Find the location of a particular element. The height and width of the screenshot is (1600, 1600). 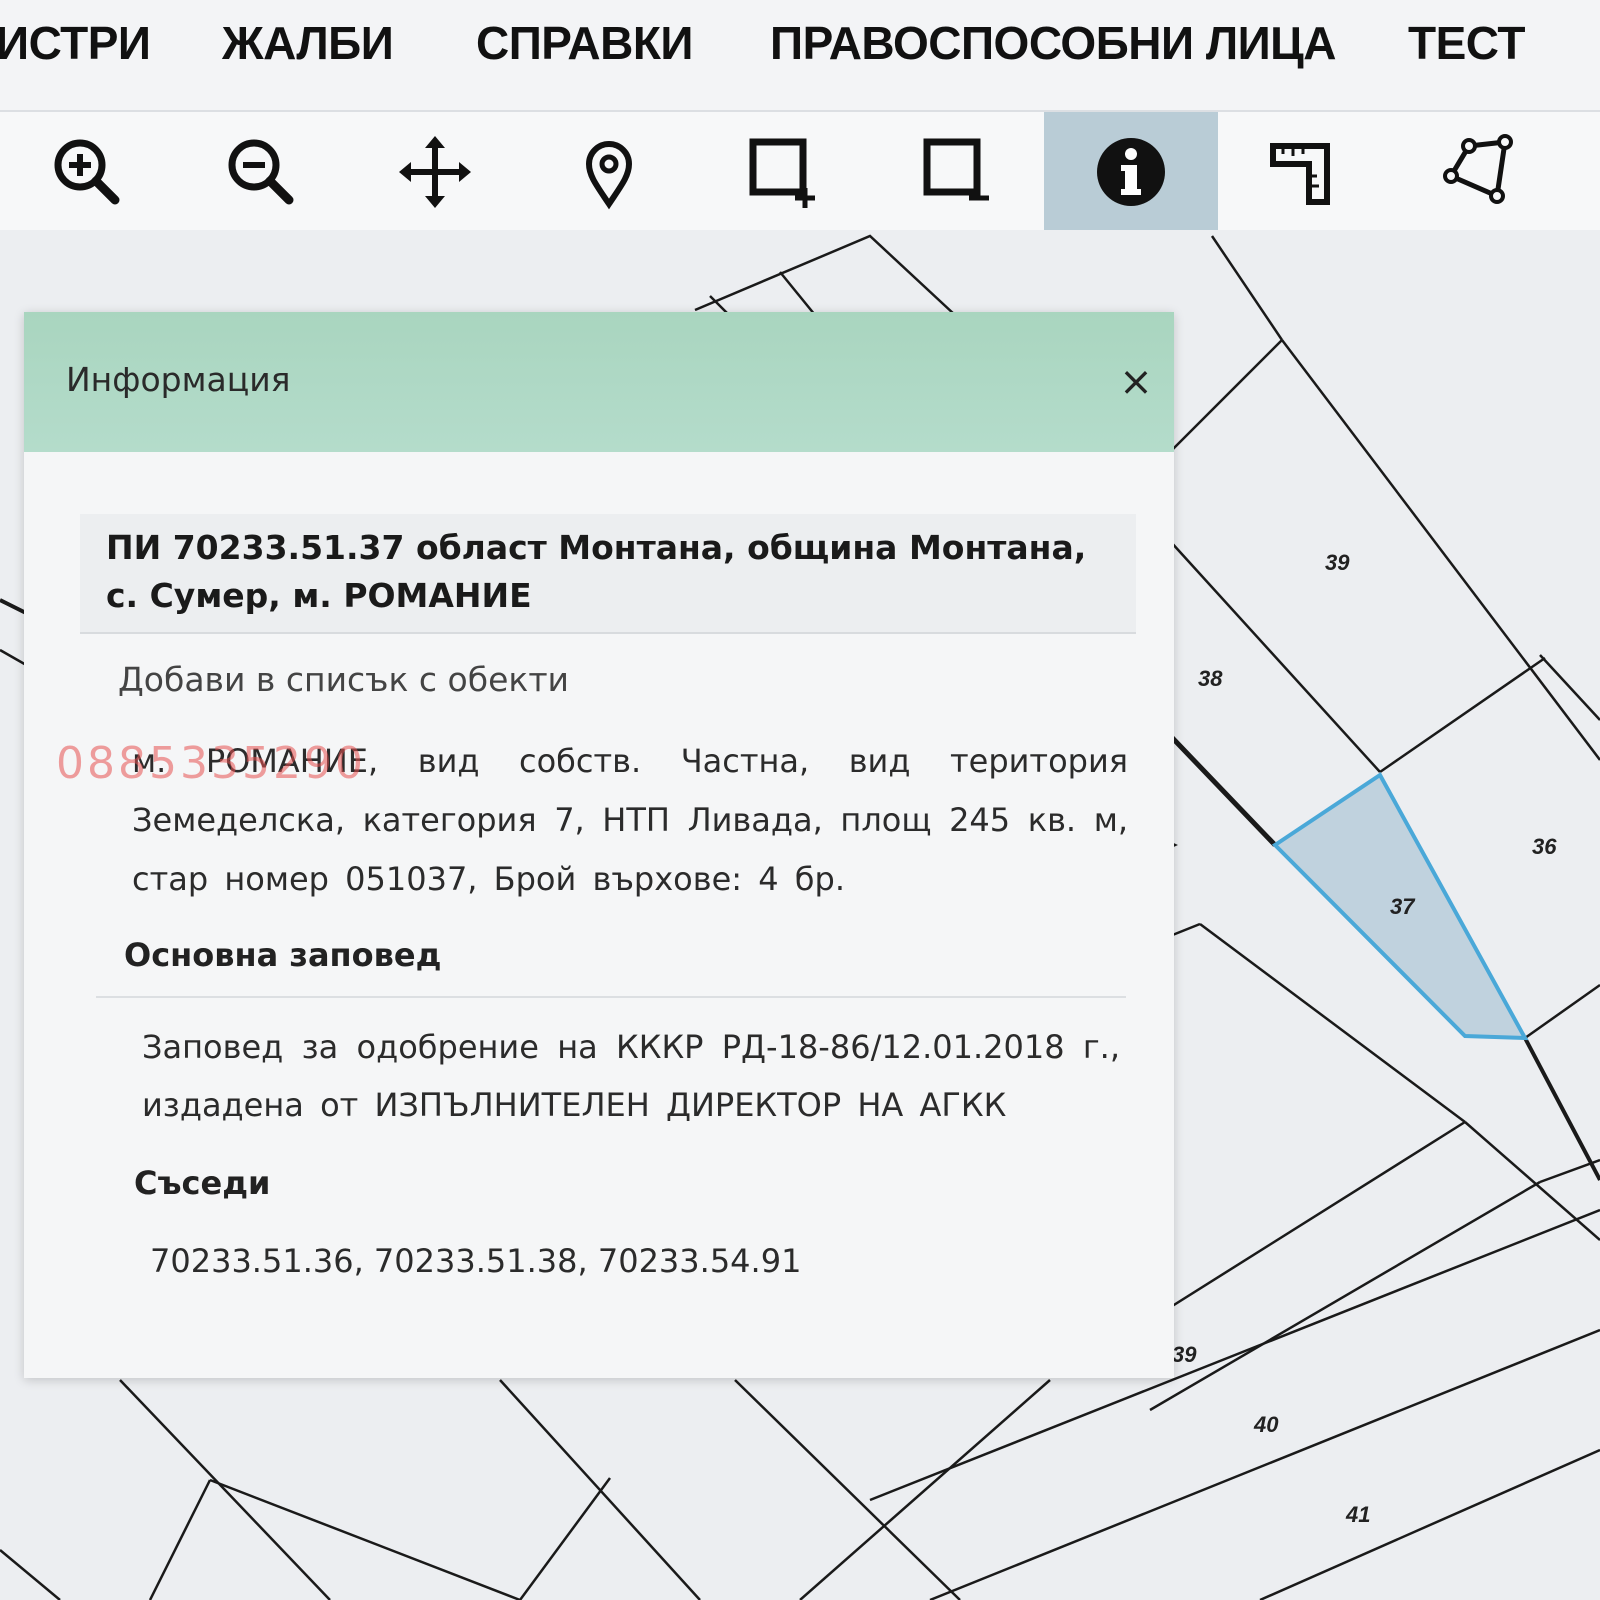

location-pin-button is located at coordinates (609, 172).